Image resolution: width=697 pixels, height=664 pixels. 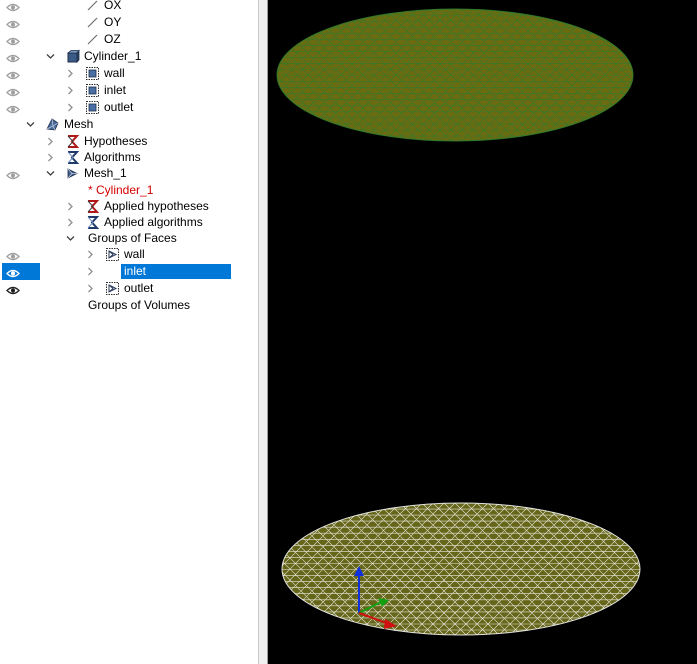 I want to click on tree-item-label: Cylinder_1, so click(x=112, y=56).